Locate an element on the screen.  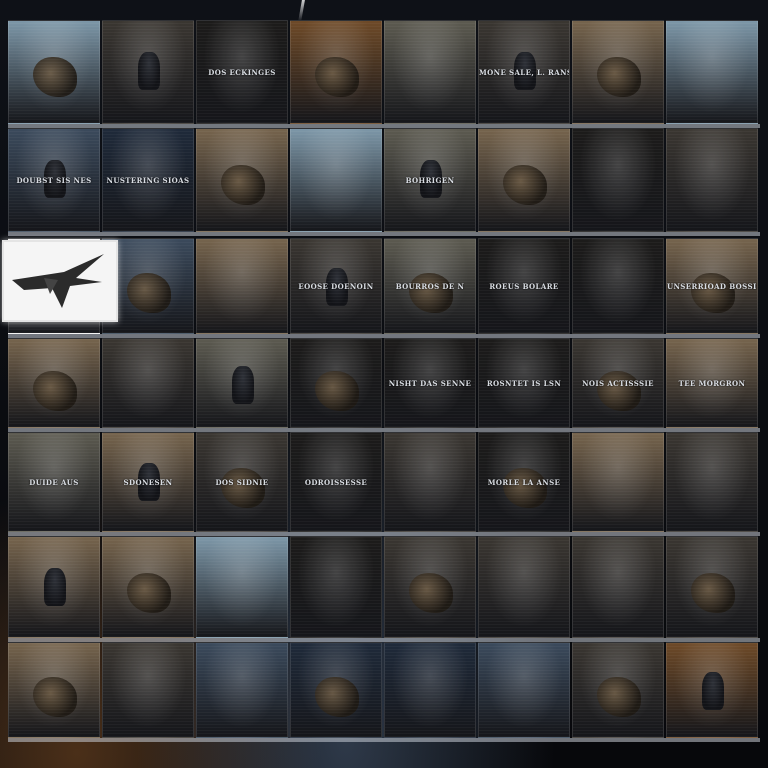
thumbnail-tile: MONE SALE, L. RANS is located at coordinates (524, 72).